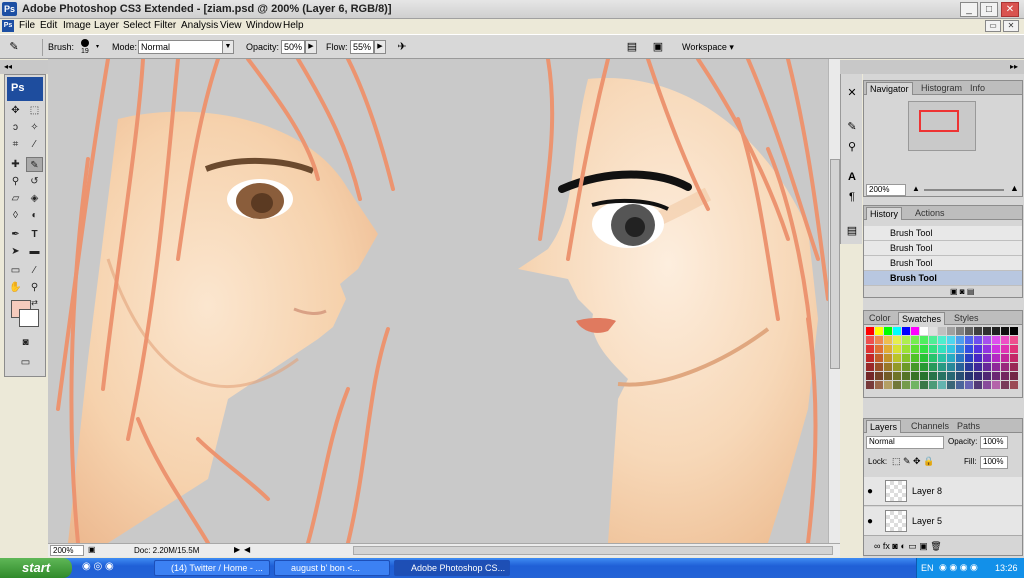 The image size is (1024, 578). I want to click on magic-wand-icon: ✧, so click(34, 127).